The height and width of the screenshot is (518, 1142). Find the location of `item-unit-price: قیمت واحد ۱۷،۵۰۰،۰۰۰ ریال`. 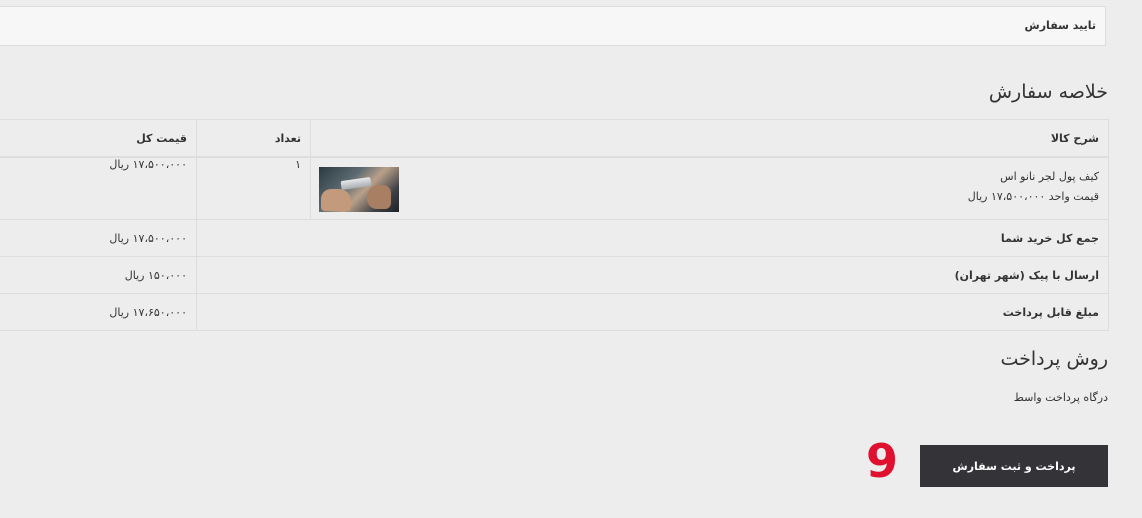

item-unit-price: قیمت واحد ۱۷،۵۰۰،۰۰۰ ریال is located at coordinates (1033, 196).